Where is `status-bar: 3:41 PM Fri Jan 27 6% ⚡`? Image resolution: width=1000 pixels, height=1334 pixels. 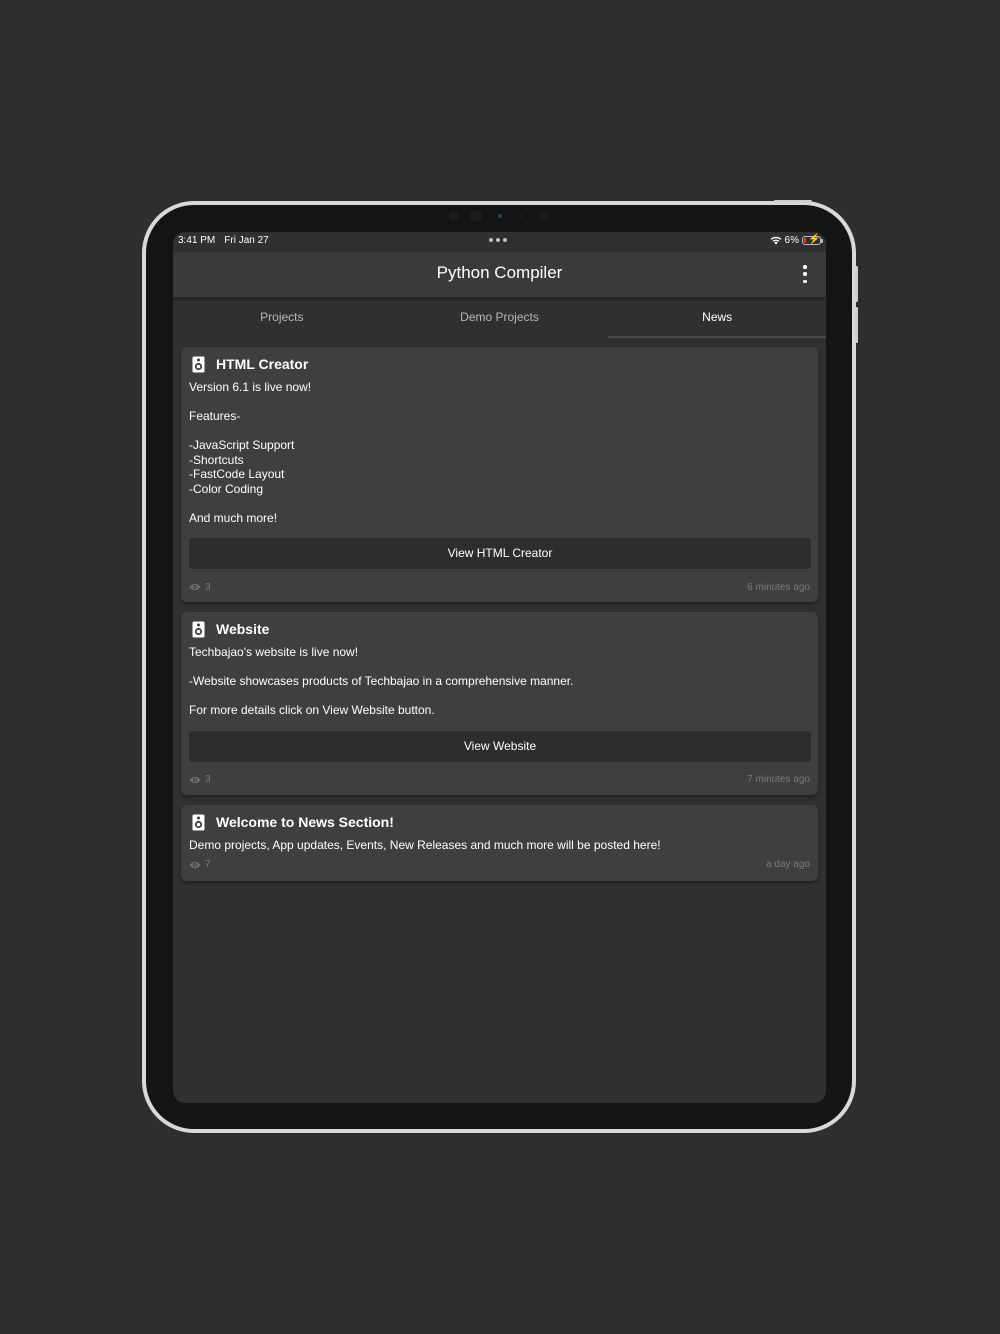
status-bar: 3:41 PM Fri Jan 27 6% ⚡ is located at coordinates (499, 242).